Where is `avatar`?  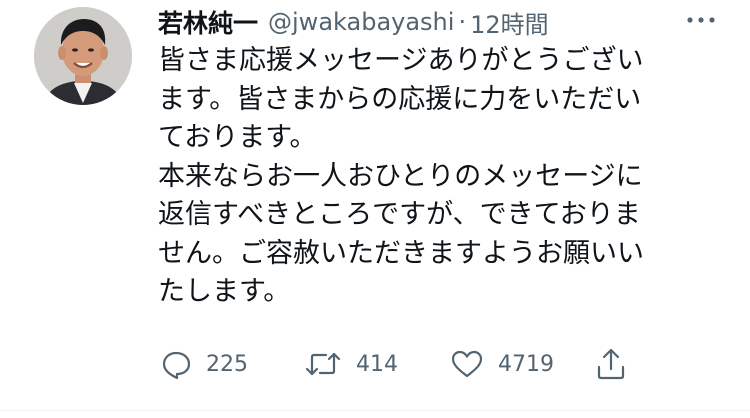
avatar is located at coordinates (83, 56).